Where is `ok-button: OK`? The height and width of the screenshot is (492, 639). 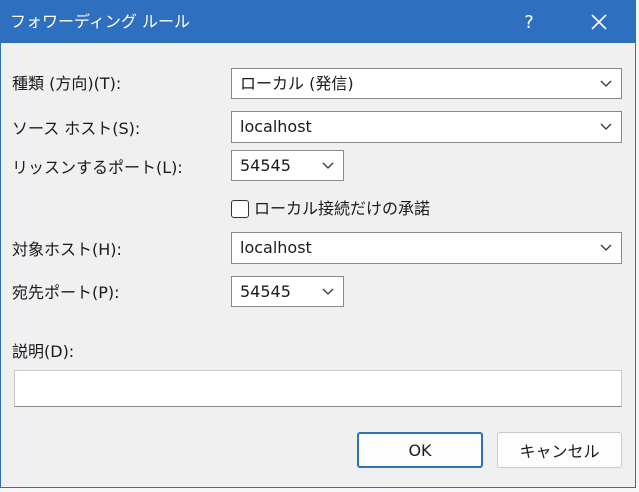
ok-button: OK is located at coordinates (420, 450).